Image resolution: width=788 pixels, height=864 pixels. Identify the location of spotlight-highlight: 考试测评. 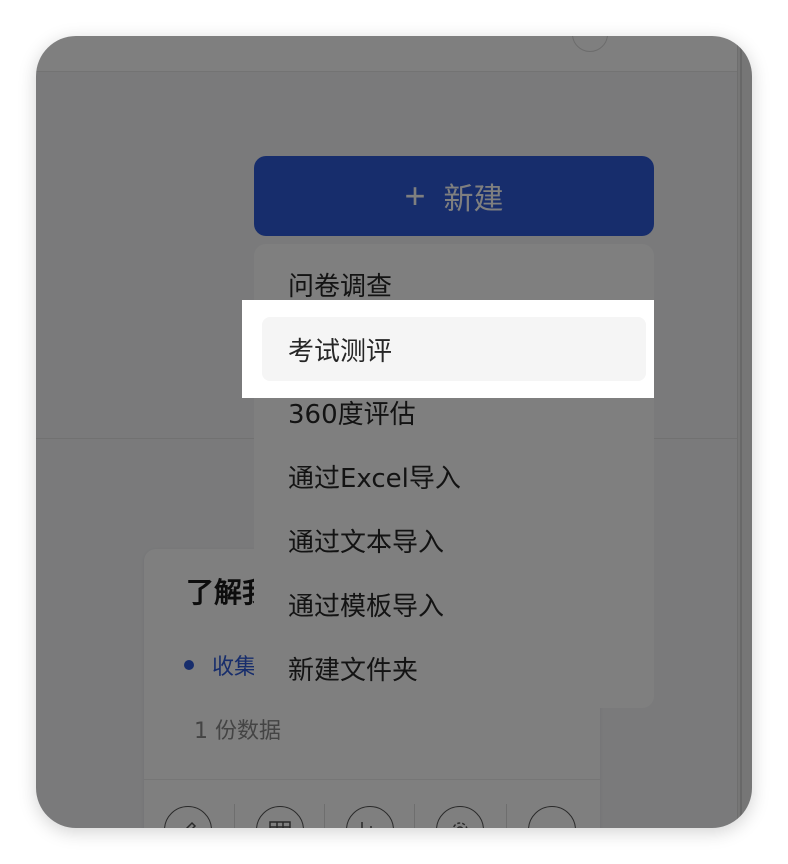
(448, 349).